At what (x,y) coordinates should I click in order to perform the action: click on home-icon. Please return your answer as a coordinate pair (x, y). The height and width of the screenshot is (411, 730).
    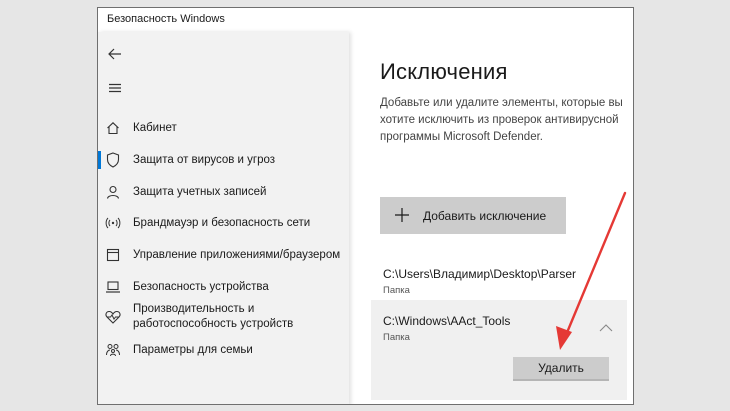
    Looking at the image, I should click on (113, 128).